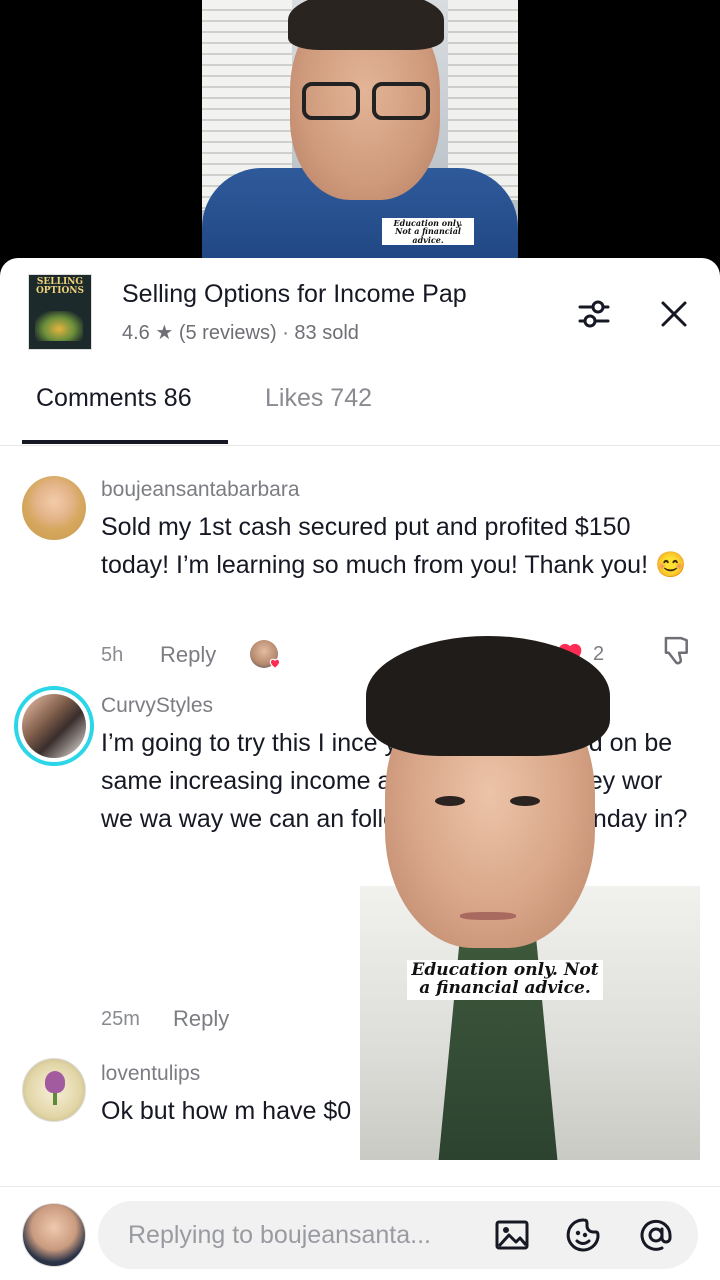 The image size is (720, 1280). What do you see at coordinates (112, 655) in the screenshot?
I see `comment-time: 5h` at bounding box center [112, 655].